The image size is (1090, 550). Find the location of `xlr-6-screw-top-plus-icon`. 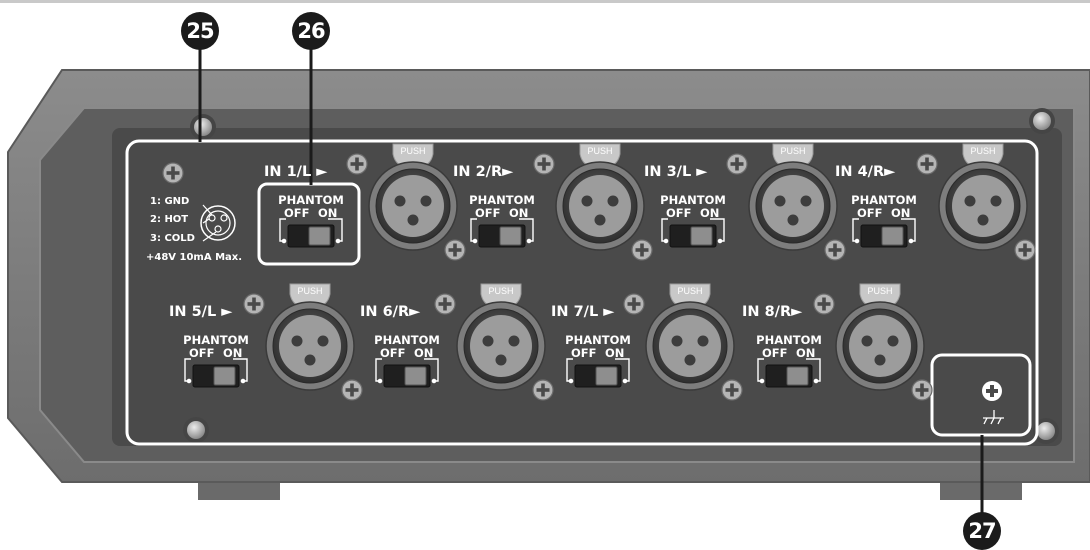

xlr-6-screw-top-plus-icon is located at coordinates (445, 304).